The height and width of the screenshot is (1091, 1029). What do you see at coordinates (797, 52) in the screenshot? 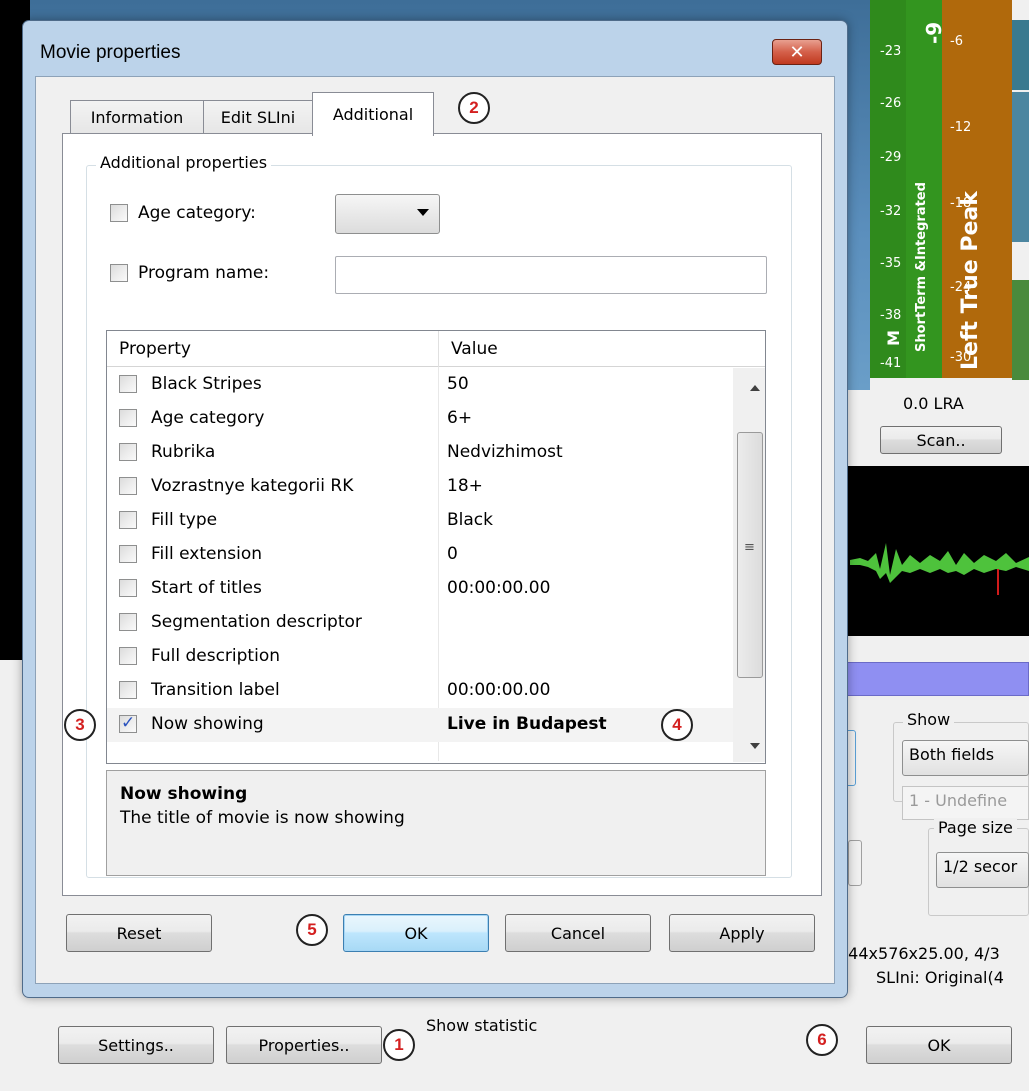
I see `close-icon: ✕` at bounding box center [797, 52].